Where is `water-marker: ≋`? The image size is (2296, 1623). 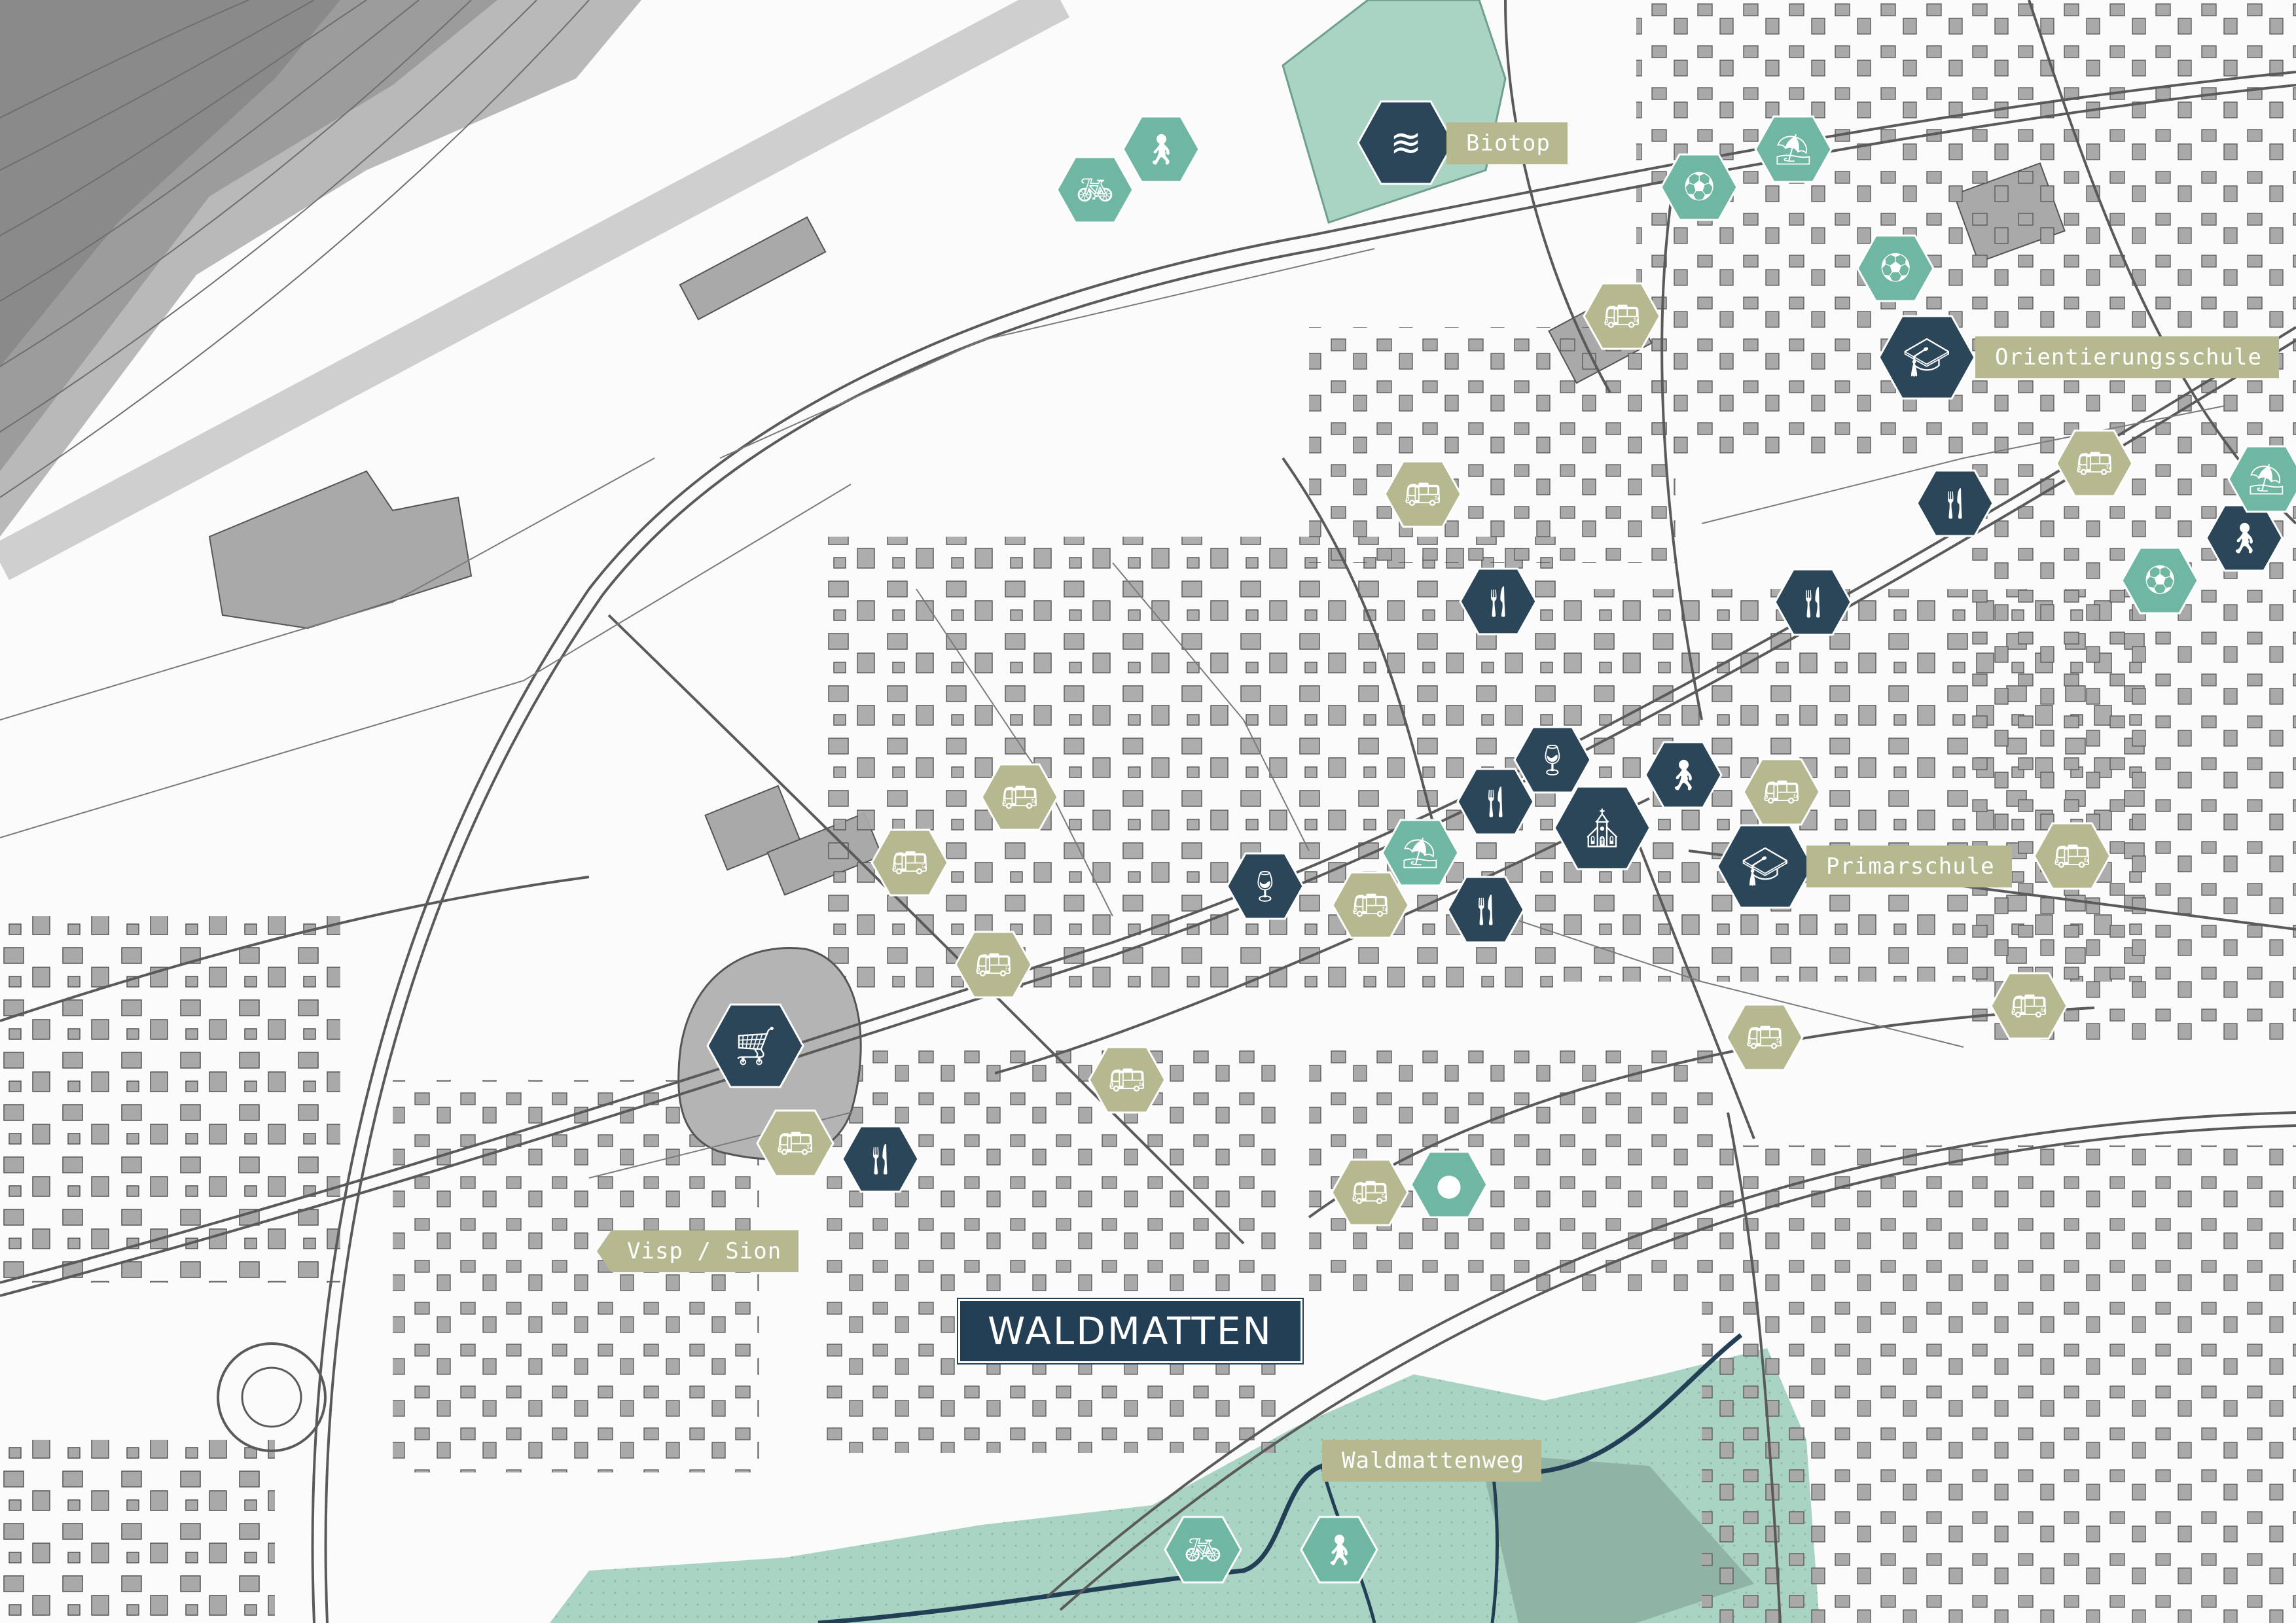
water-marker: ≋ is located at coordinates (1406, 142).